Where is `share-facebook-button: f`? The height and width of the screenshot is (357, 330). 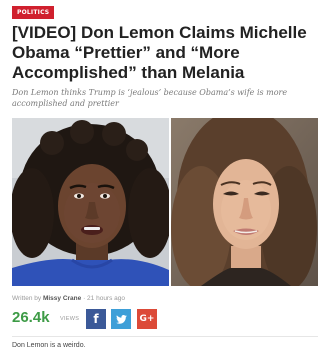 share-facebook-button: f is located at coordinates (96, 319).